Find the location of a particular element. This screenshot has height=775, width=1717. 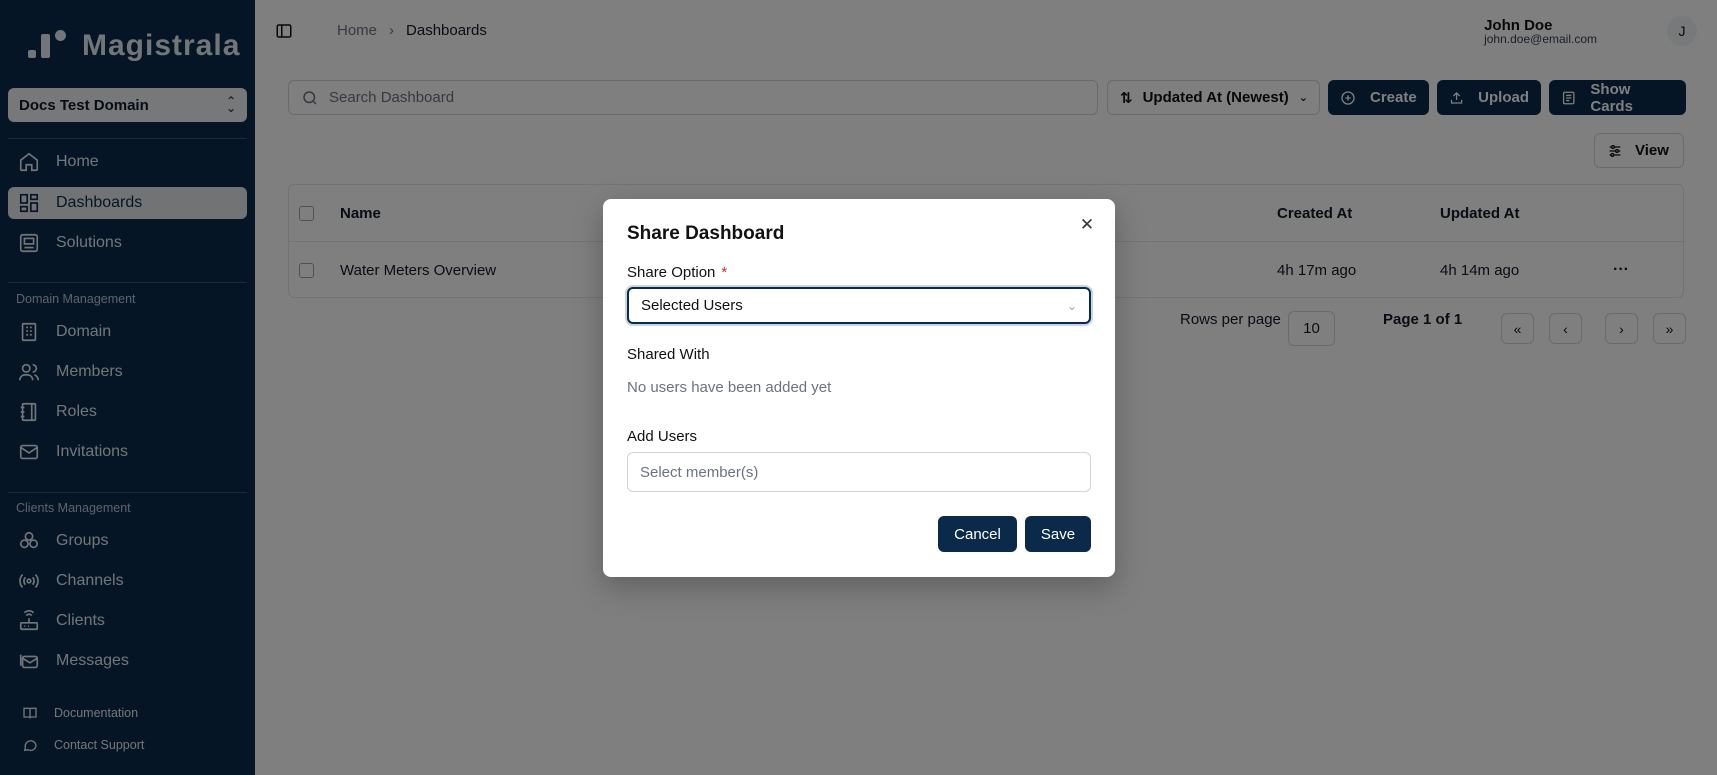

cancel-button: Cancel is located at coordinates (977, 534).